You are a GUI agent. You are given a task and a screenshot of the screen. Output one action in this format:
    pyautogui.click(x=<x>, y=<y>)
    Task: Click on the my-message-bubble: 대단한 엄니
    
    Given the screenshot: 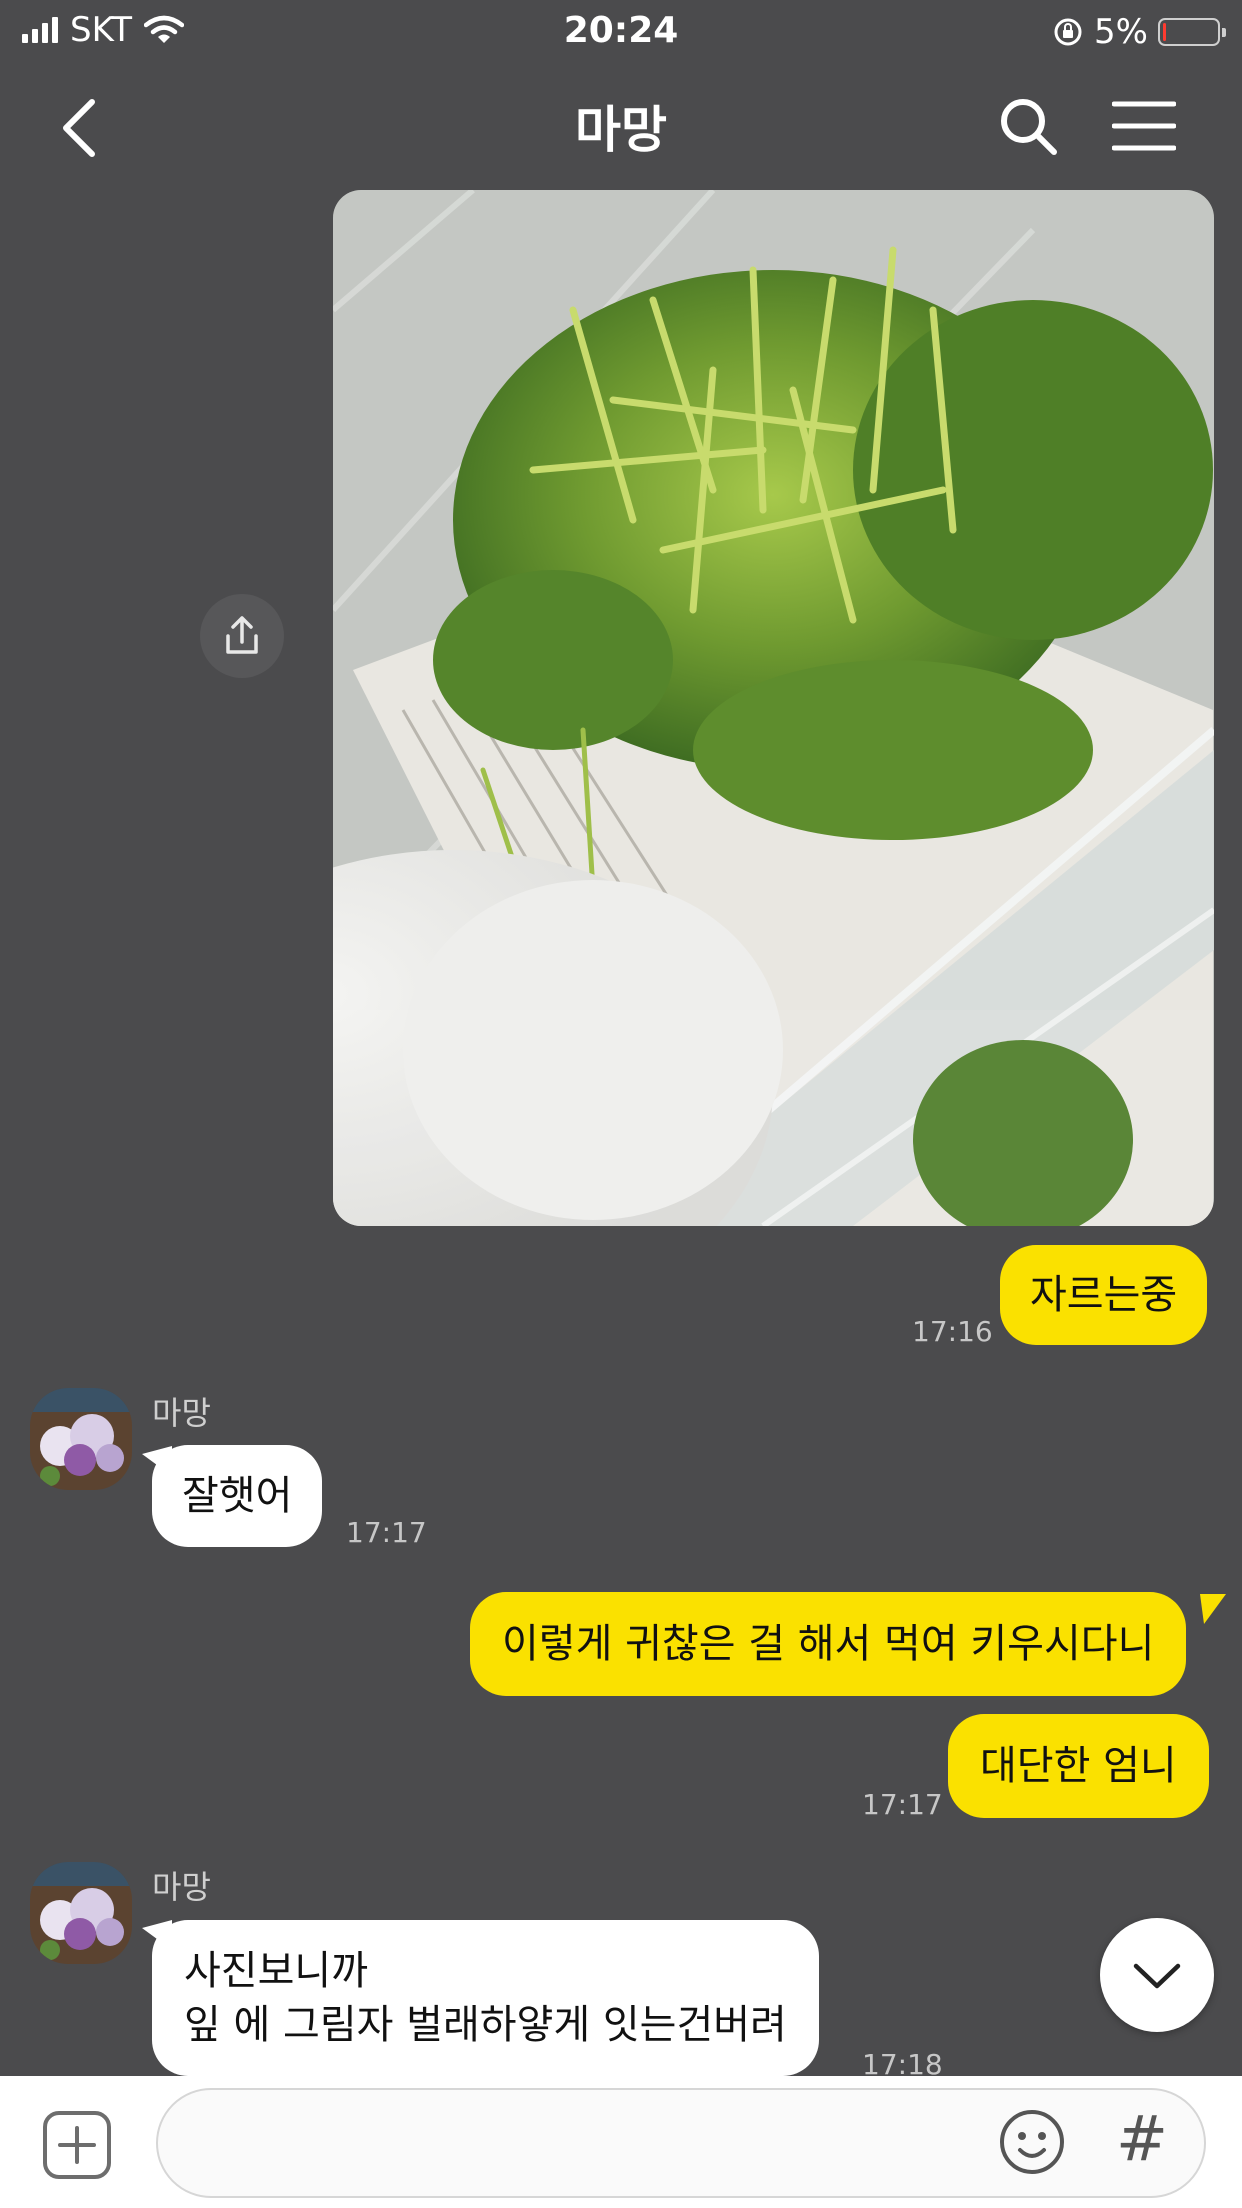 What is the action you would take?
    pyautogui.click(x=1078, y=1766)
    